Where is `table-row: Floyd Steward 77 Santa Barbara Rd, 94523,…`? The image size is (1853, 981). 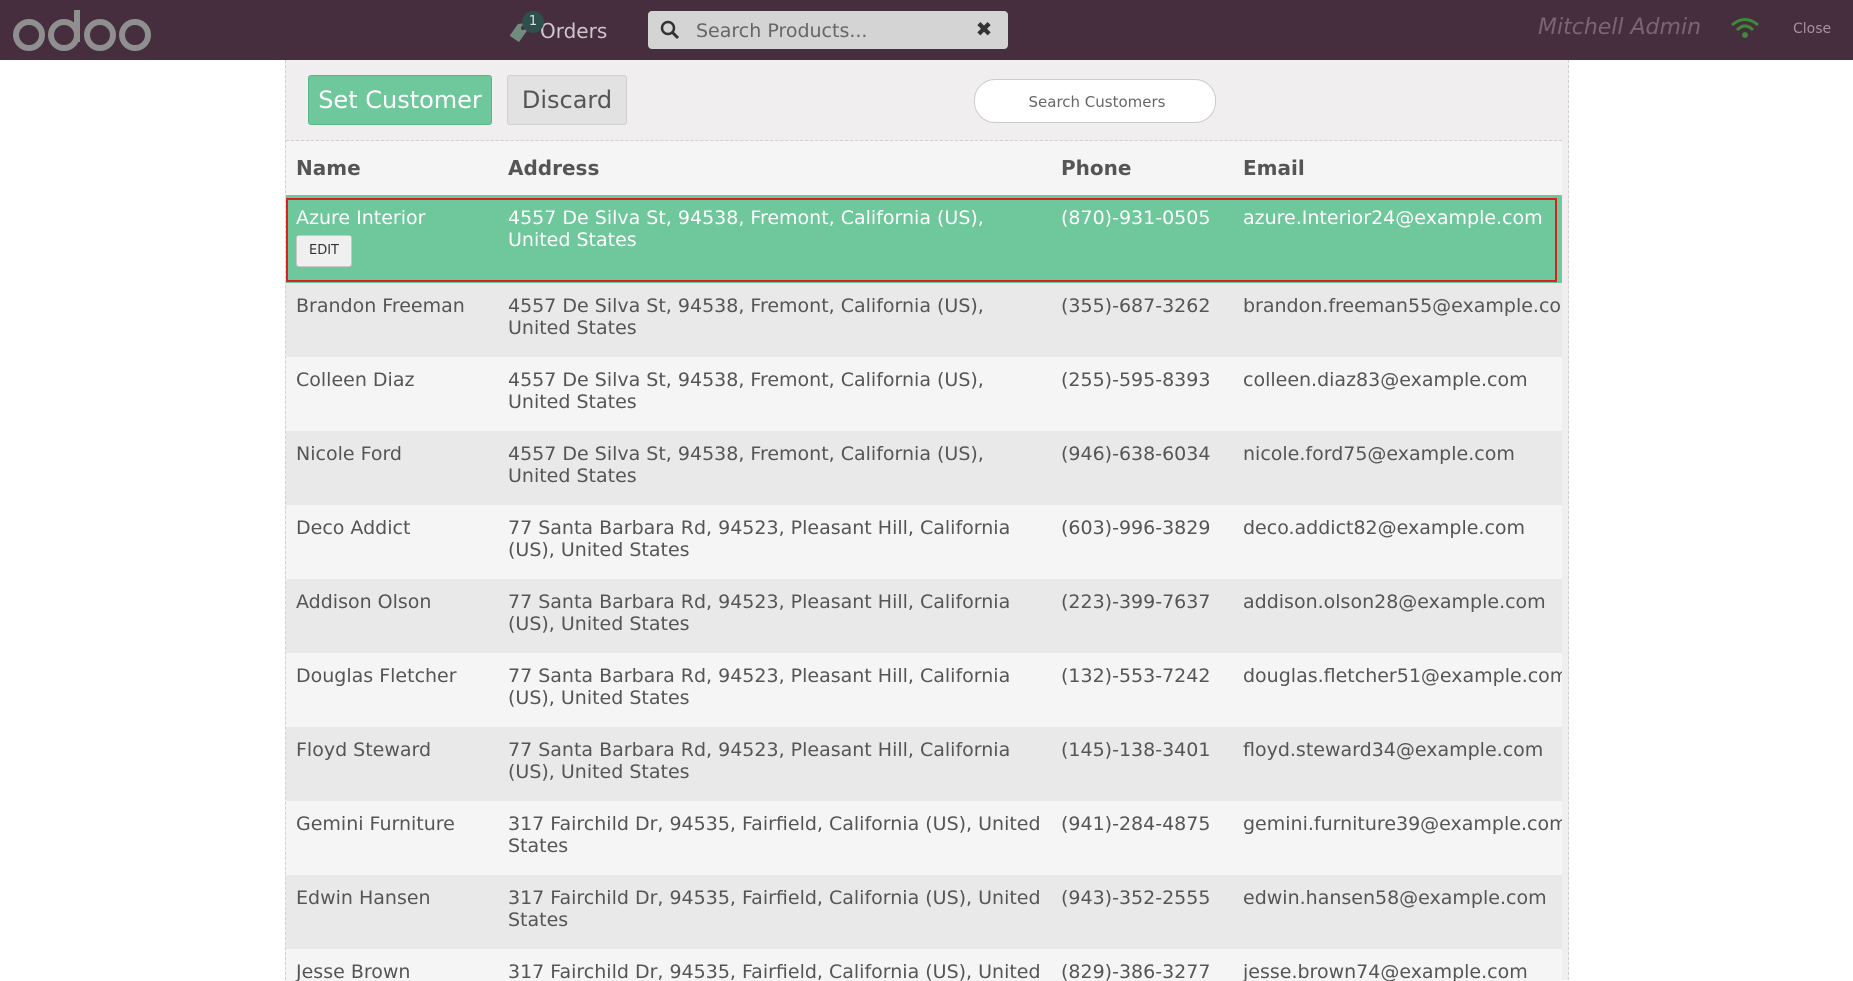 table-row: Floyd Steward 77 Santa Barbara Rd, 94523,… is located at coordinates (924, 764).